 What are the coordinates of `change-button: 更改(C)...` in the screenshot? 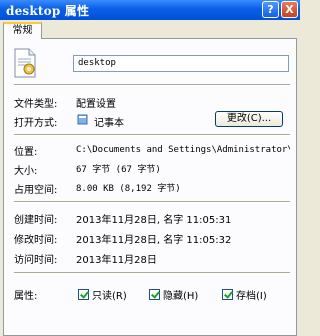 It's located at (249, 119).